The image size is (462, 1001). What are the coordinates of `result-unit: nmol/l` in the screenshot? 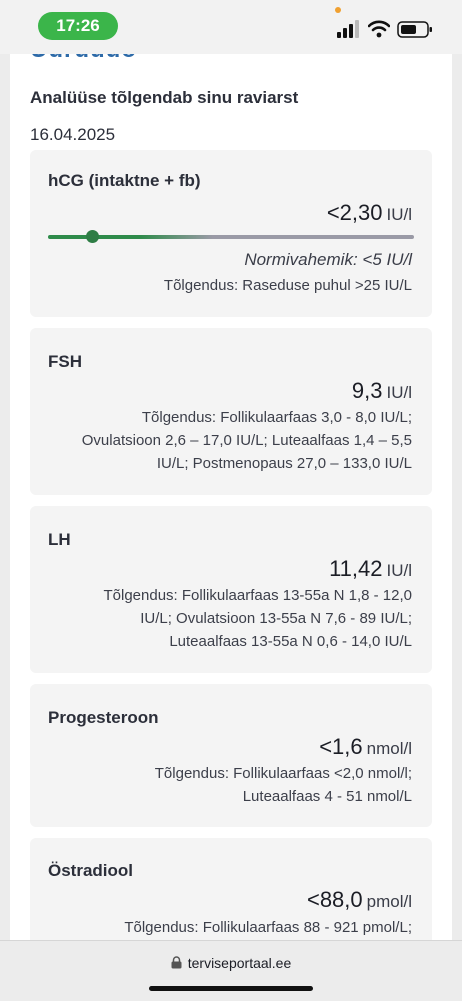 It's located at (389, 748).